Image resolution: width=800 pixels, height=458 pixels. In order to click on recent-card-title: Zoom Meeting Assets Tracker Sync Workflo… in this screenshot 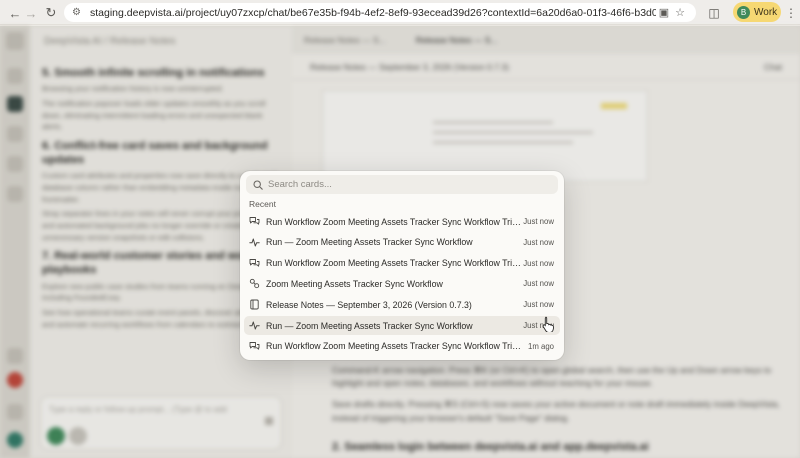, I will do `click(354, 283)`.